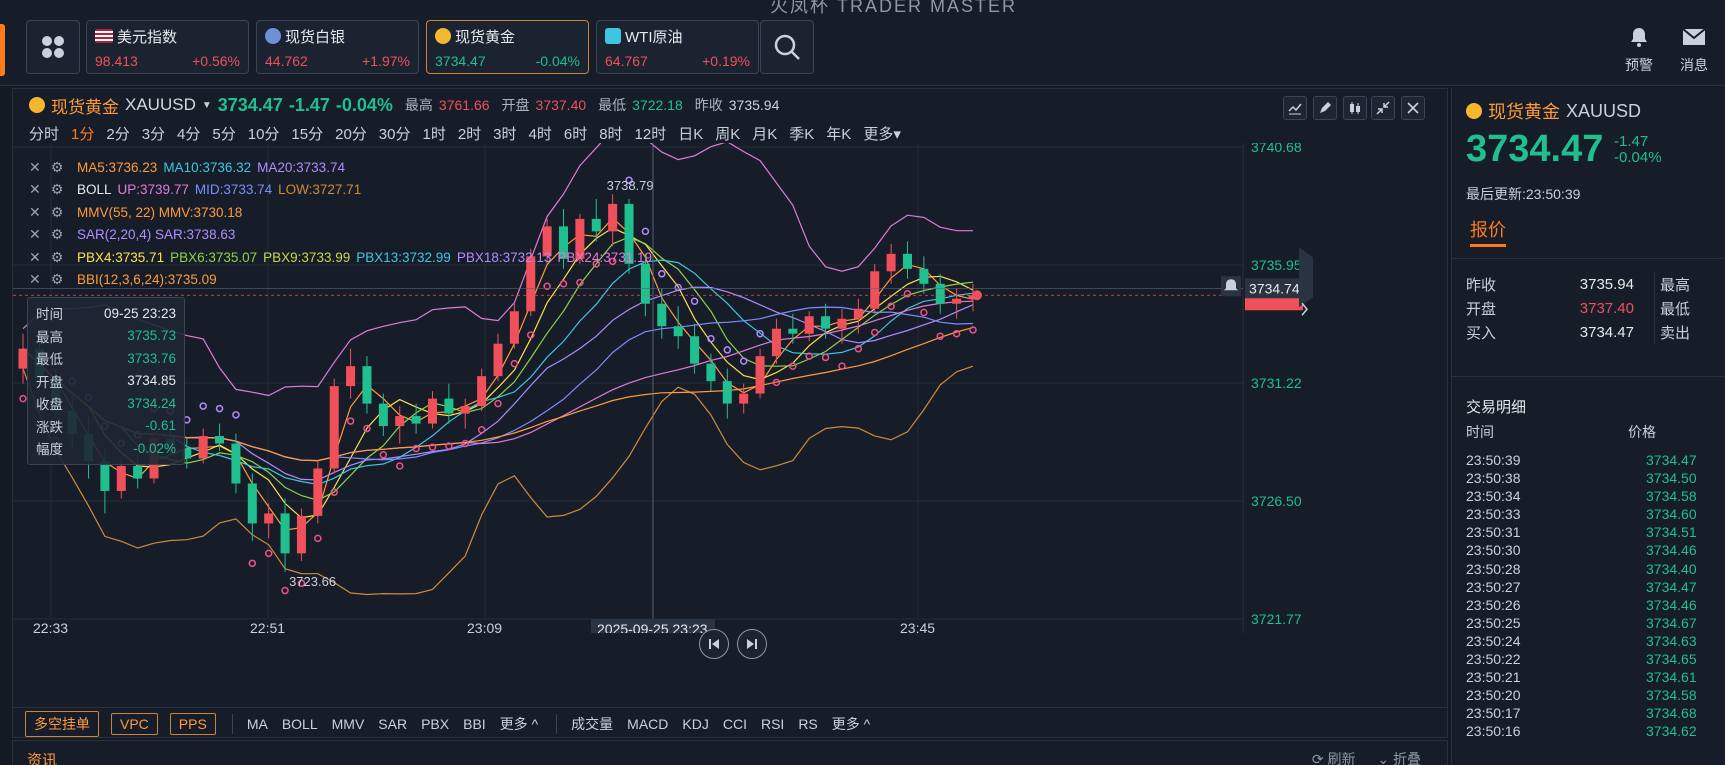 Image resolution: width=1725 pixels, height=765 pixels. What do you see at coordinates (540, 133) in the screenshot?
I see `period-tab: 4时` at bounding box center [540, 133].